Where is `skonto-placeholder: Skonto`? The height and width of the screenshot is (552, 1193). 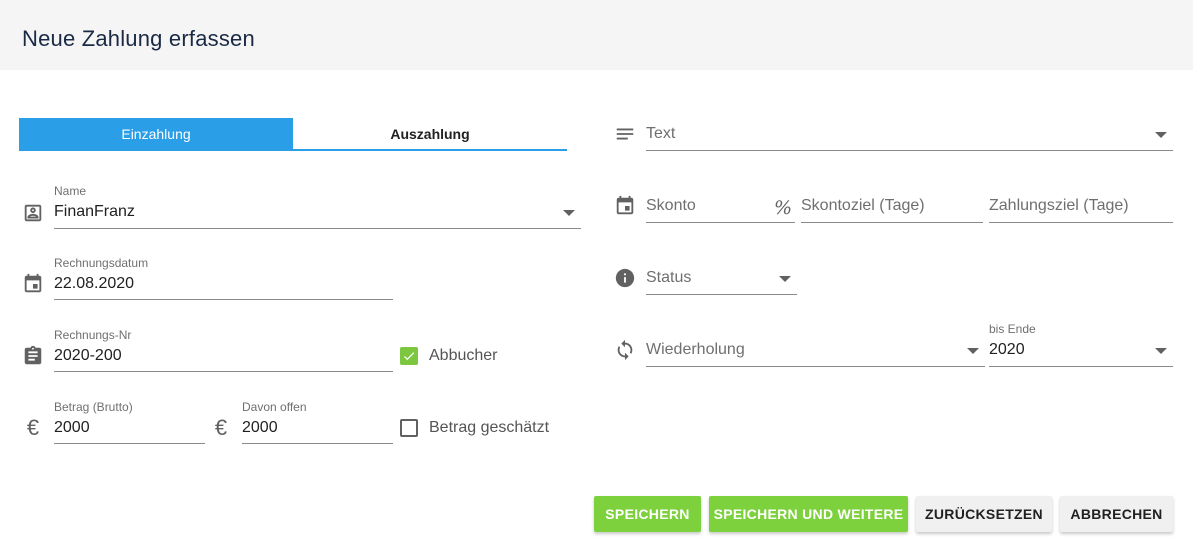 skonto-placeholder: Skonto is located at coordinates (671, 205).